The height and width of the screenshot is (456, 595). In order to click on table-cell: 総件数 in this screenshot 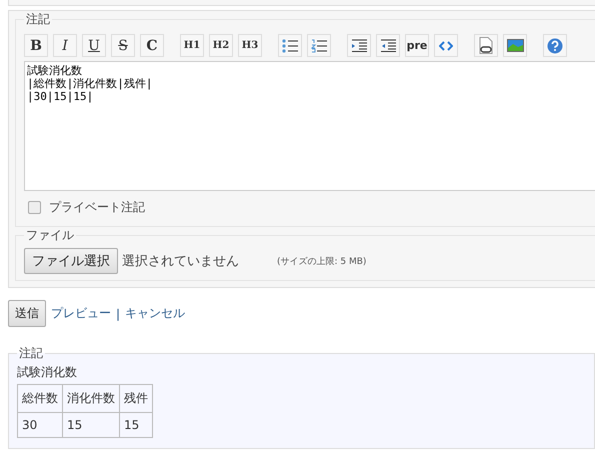, I will do `click(40, 398)`.